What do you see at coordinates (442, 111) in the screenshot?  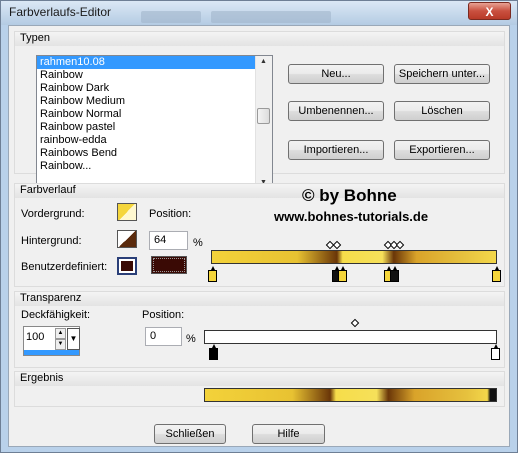 I see `delete-button: Löschen` at bounding box center [442, 111].